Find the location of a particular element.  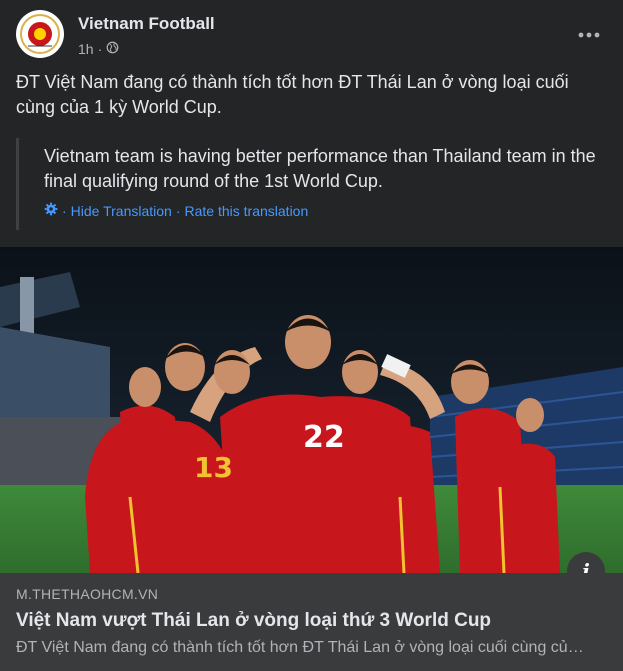

page-name: Vietnam Football is located at coordinates (146, 24).